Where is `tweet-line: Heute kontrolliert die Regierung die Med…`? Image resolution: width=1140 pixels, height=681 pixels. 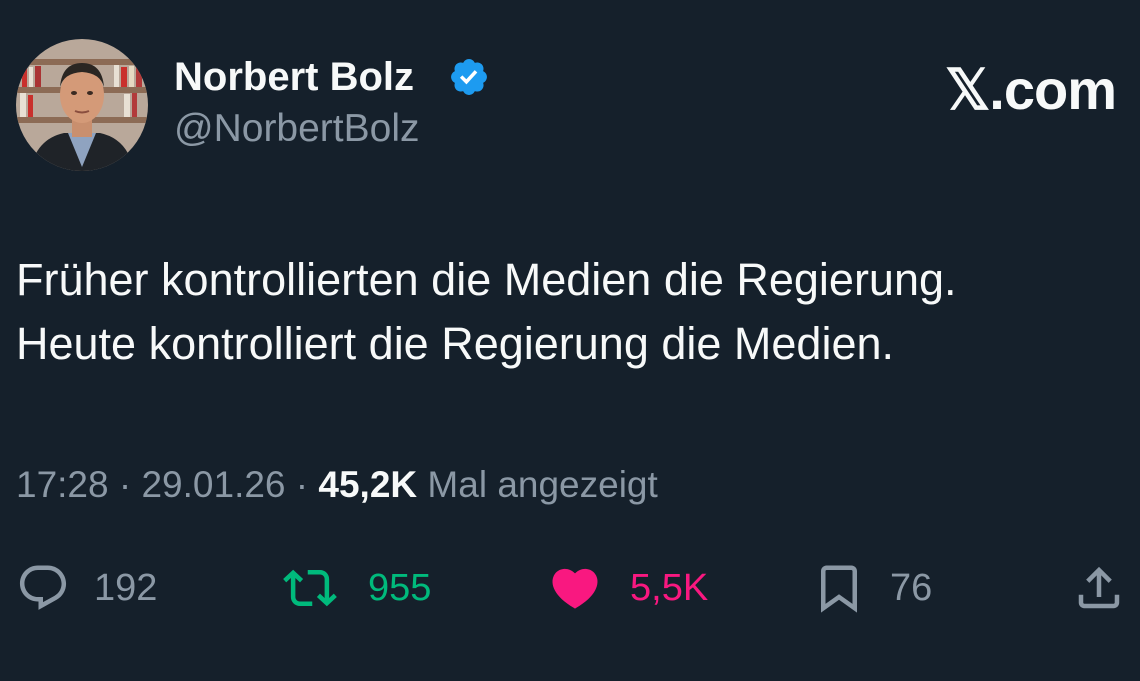 tweet-line: Heute kontrolliert die Regierung die Med… is located at coordinates (455, 343).